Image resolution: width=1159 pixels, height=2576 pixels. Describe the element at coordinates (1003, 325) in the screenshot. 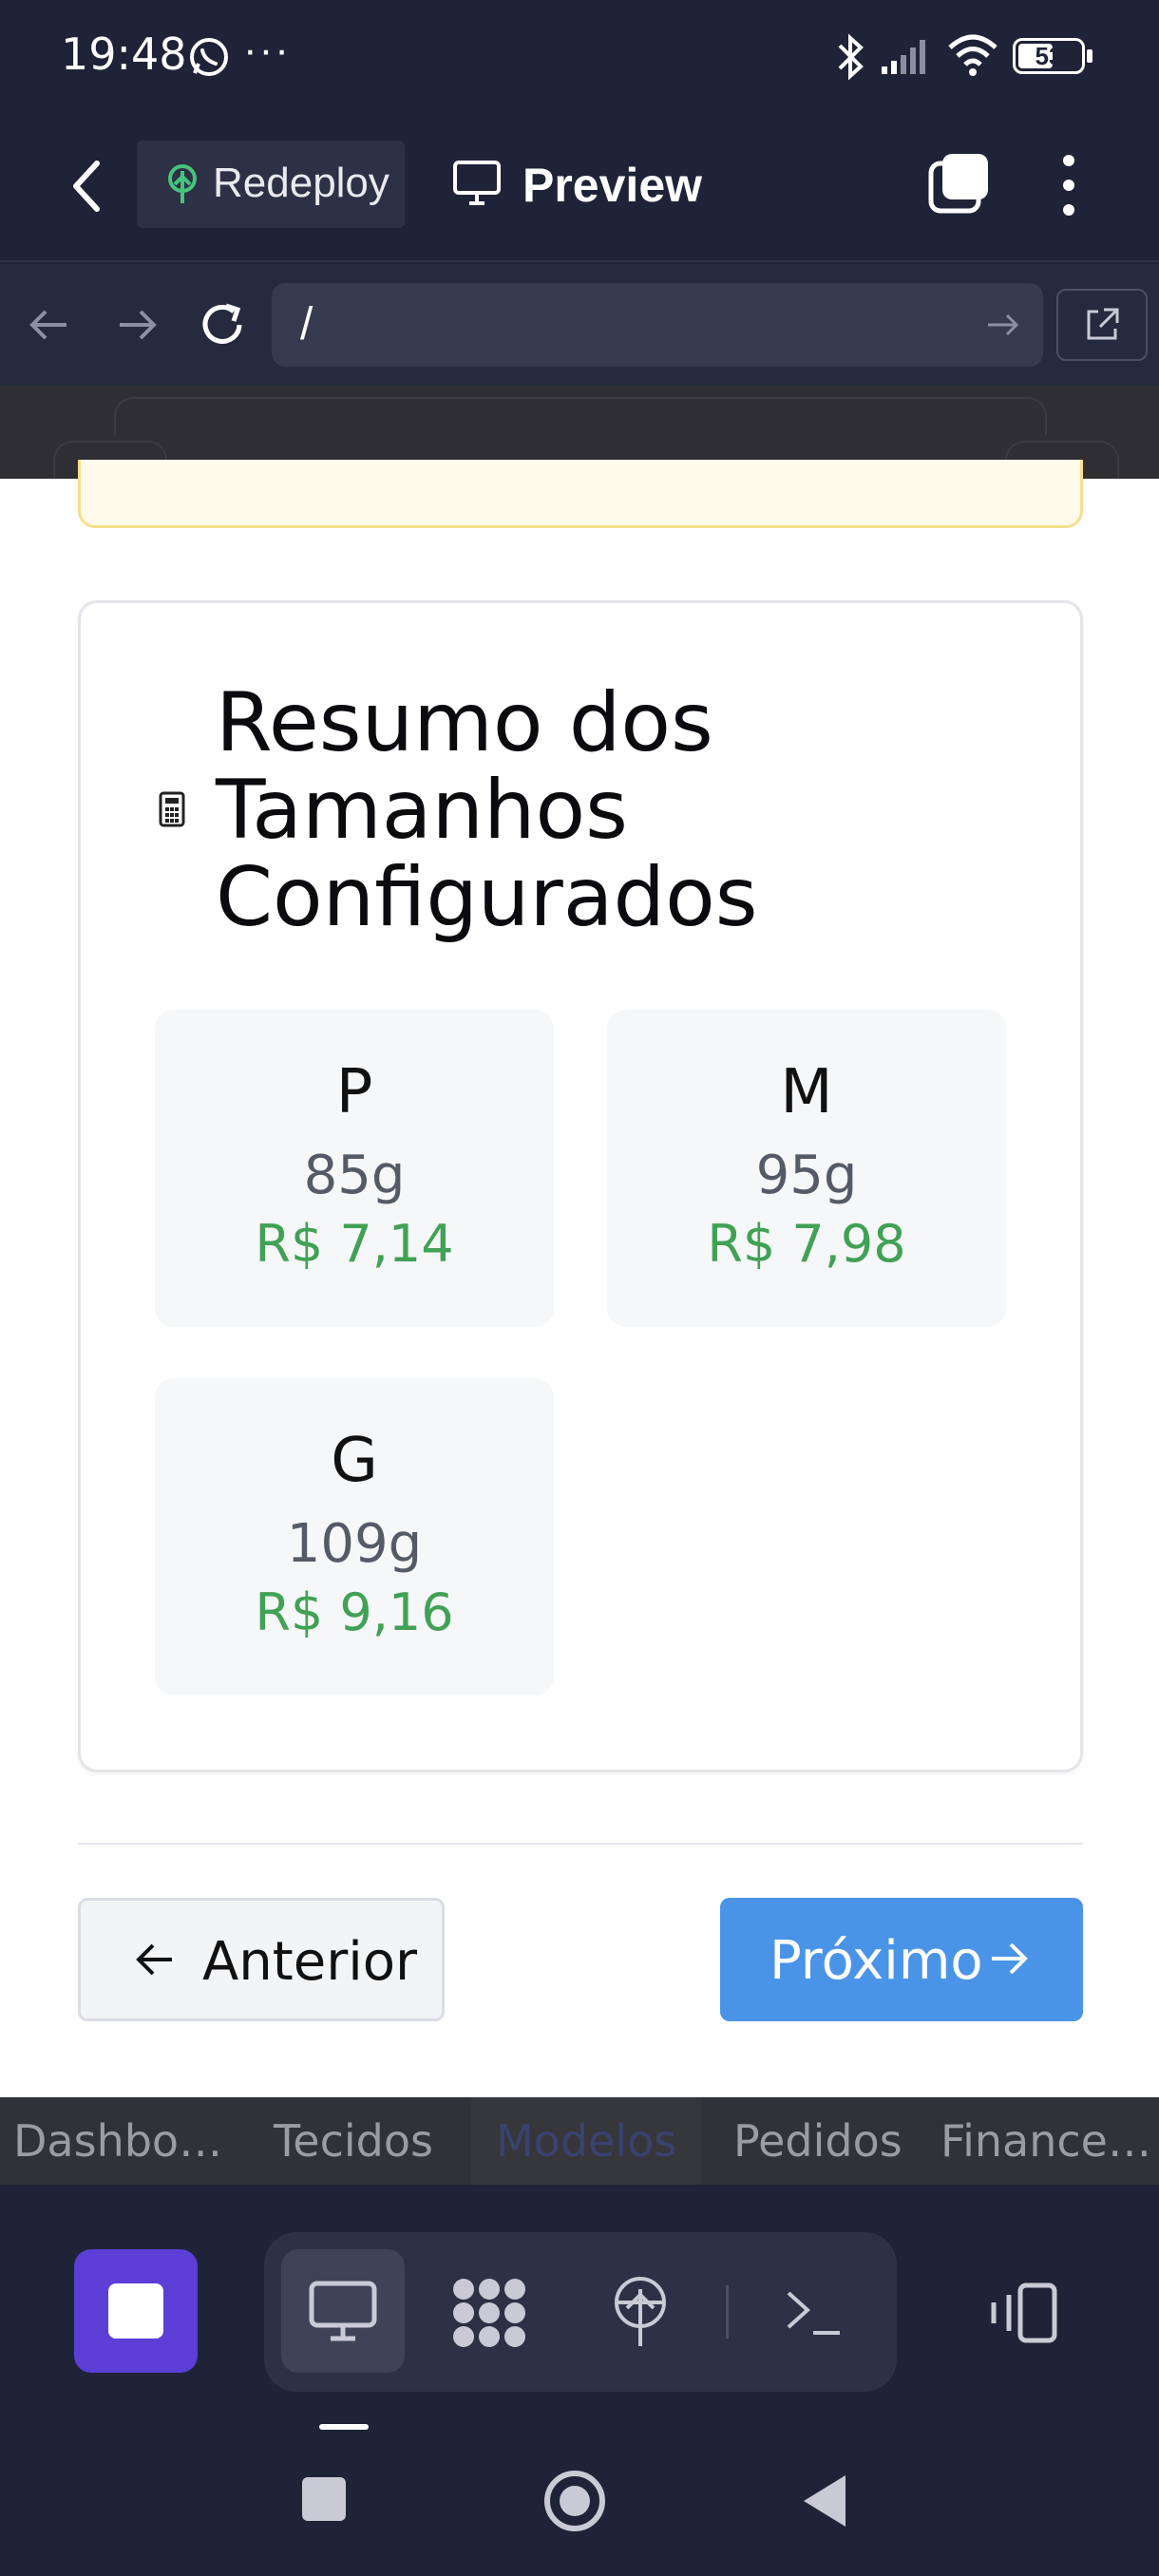

I see `go-icon` at that location.